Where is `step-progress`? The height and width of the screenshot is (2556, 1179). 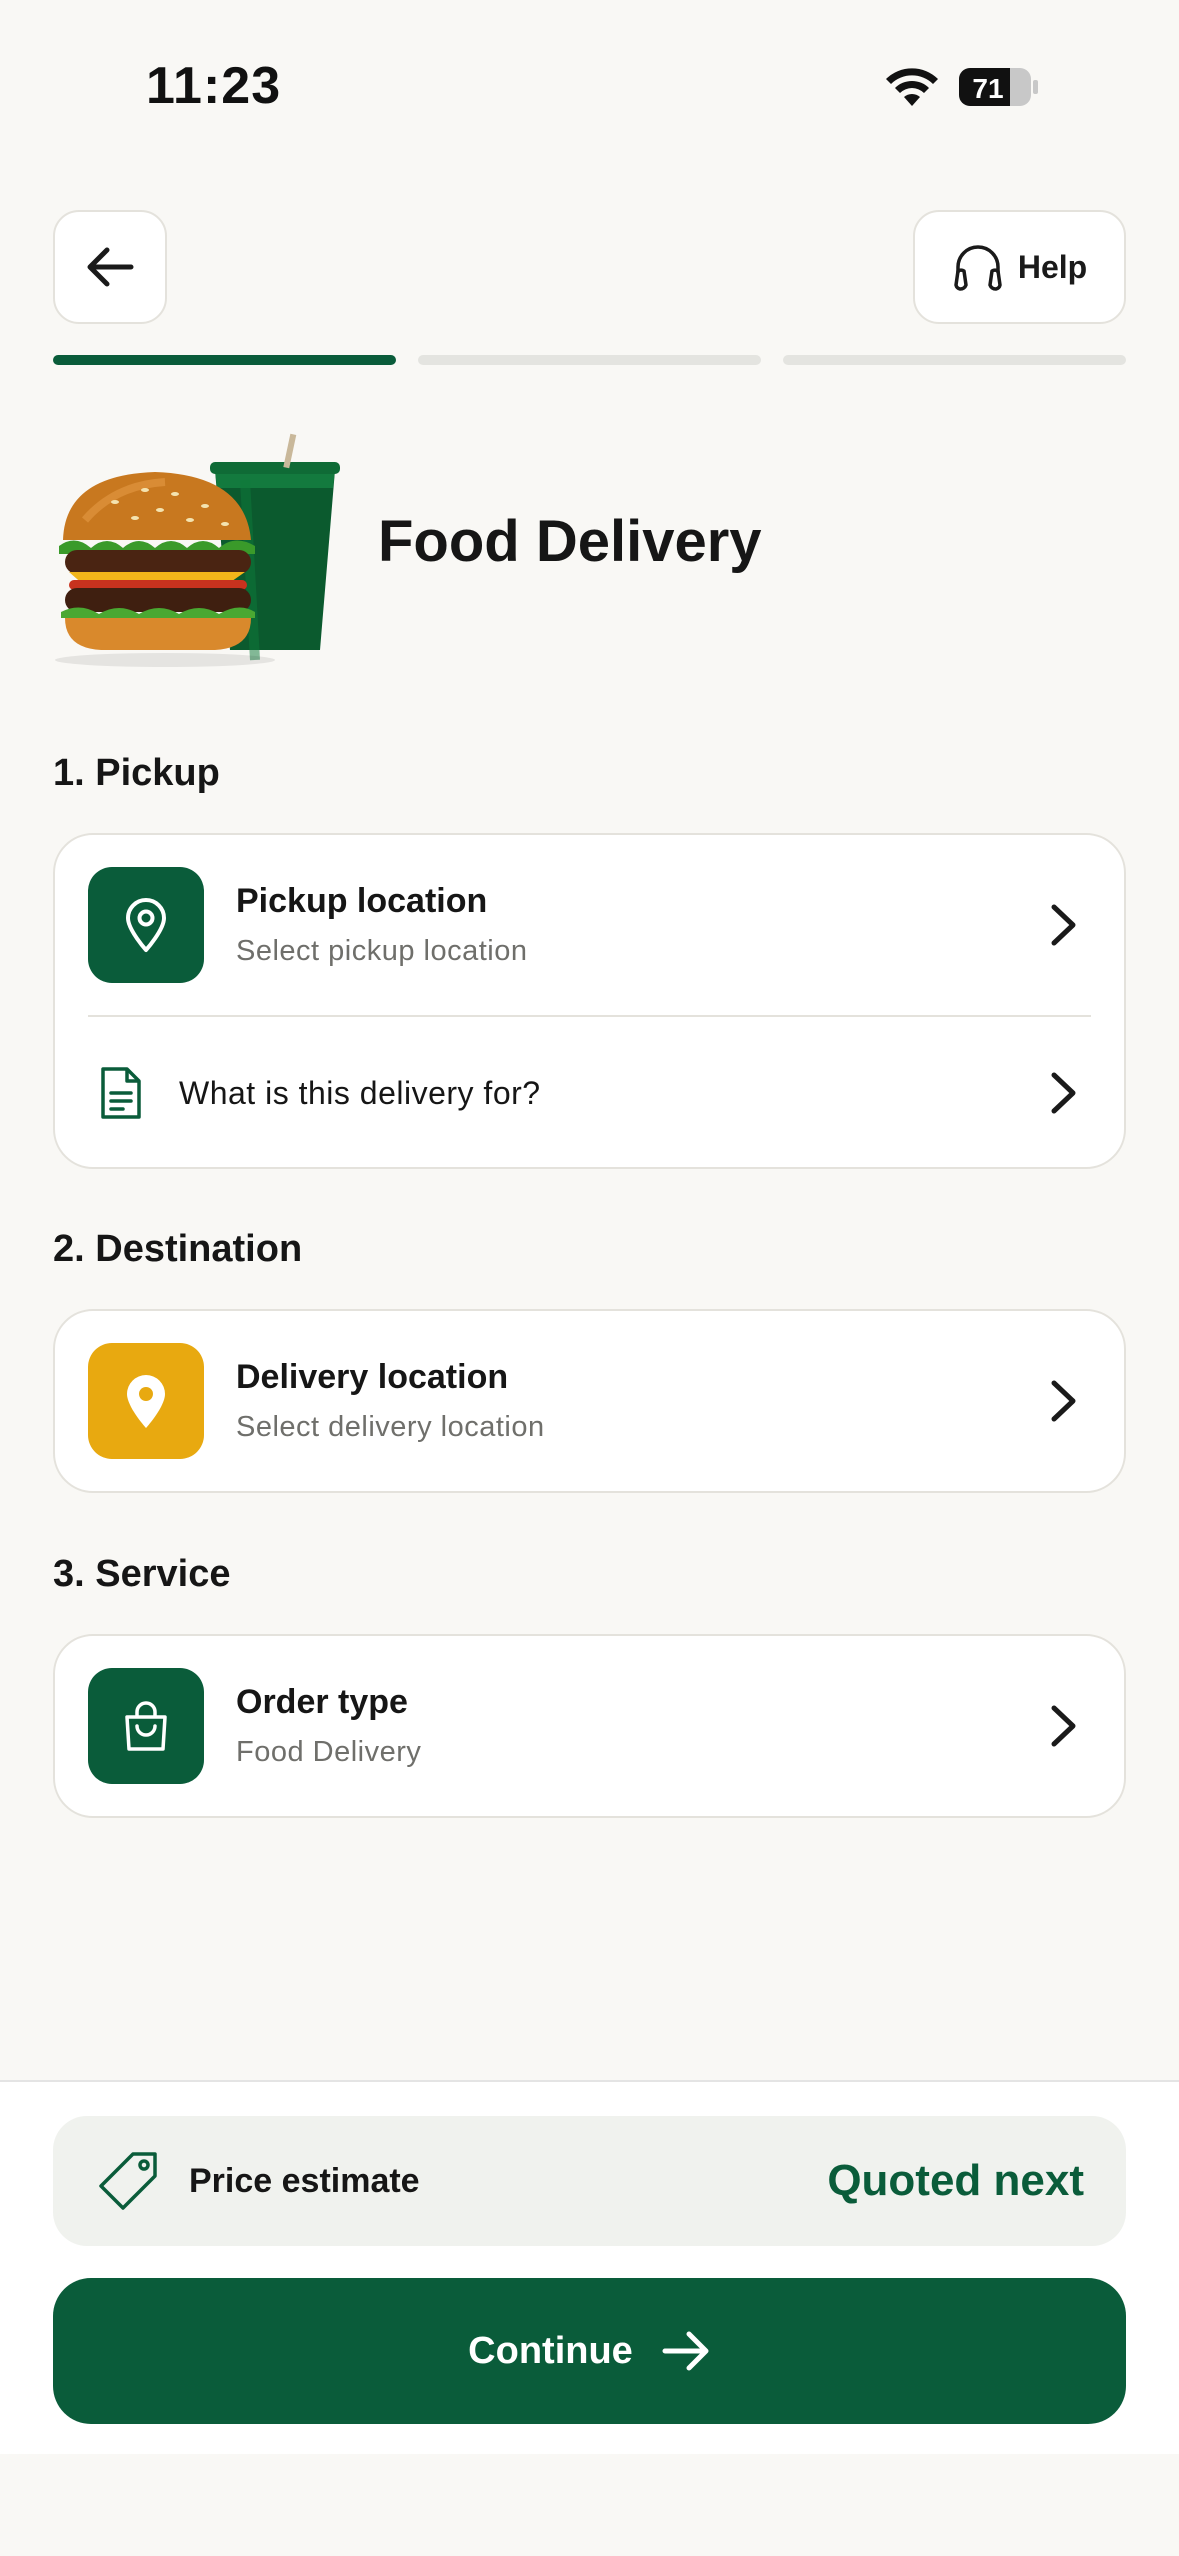
step-progress is located at coordinates (589, 360).